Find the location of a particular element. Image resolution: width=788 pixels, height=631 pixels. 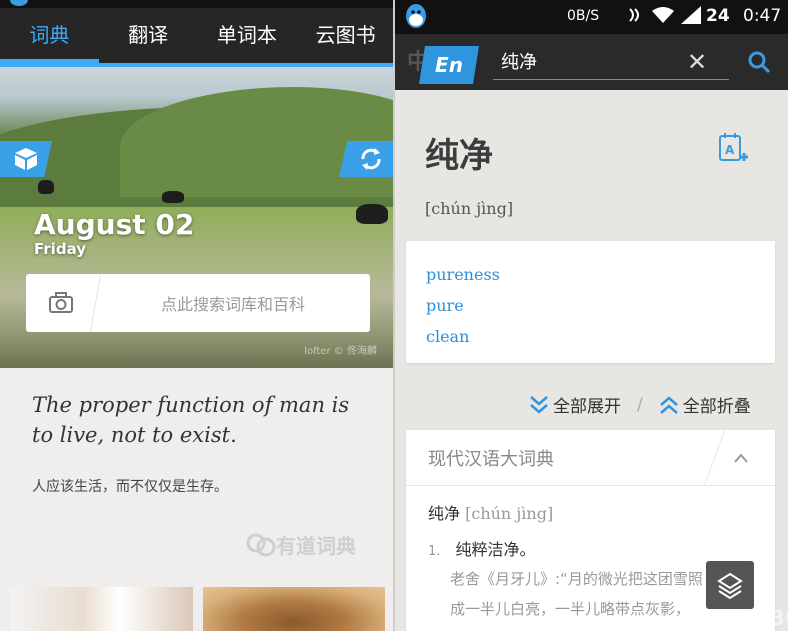

tab-cloud-books: 云图书 is located at coordinates (345, 35).